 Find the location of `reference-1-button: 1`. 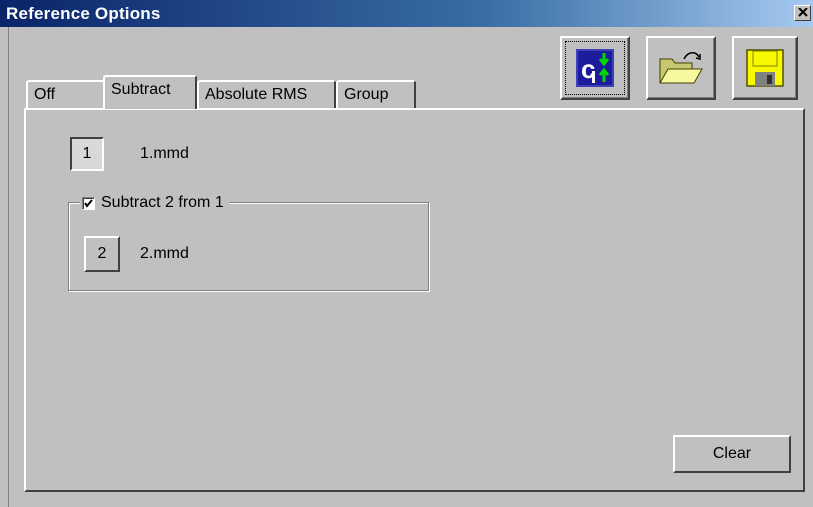

reference-1-button: 1 is located at coordinates (87, 154).